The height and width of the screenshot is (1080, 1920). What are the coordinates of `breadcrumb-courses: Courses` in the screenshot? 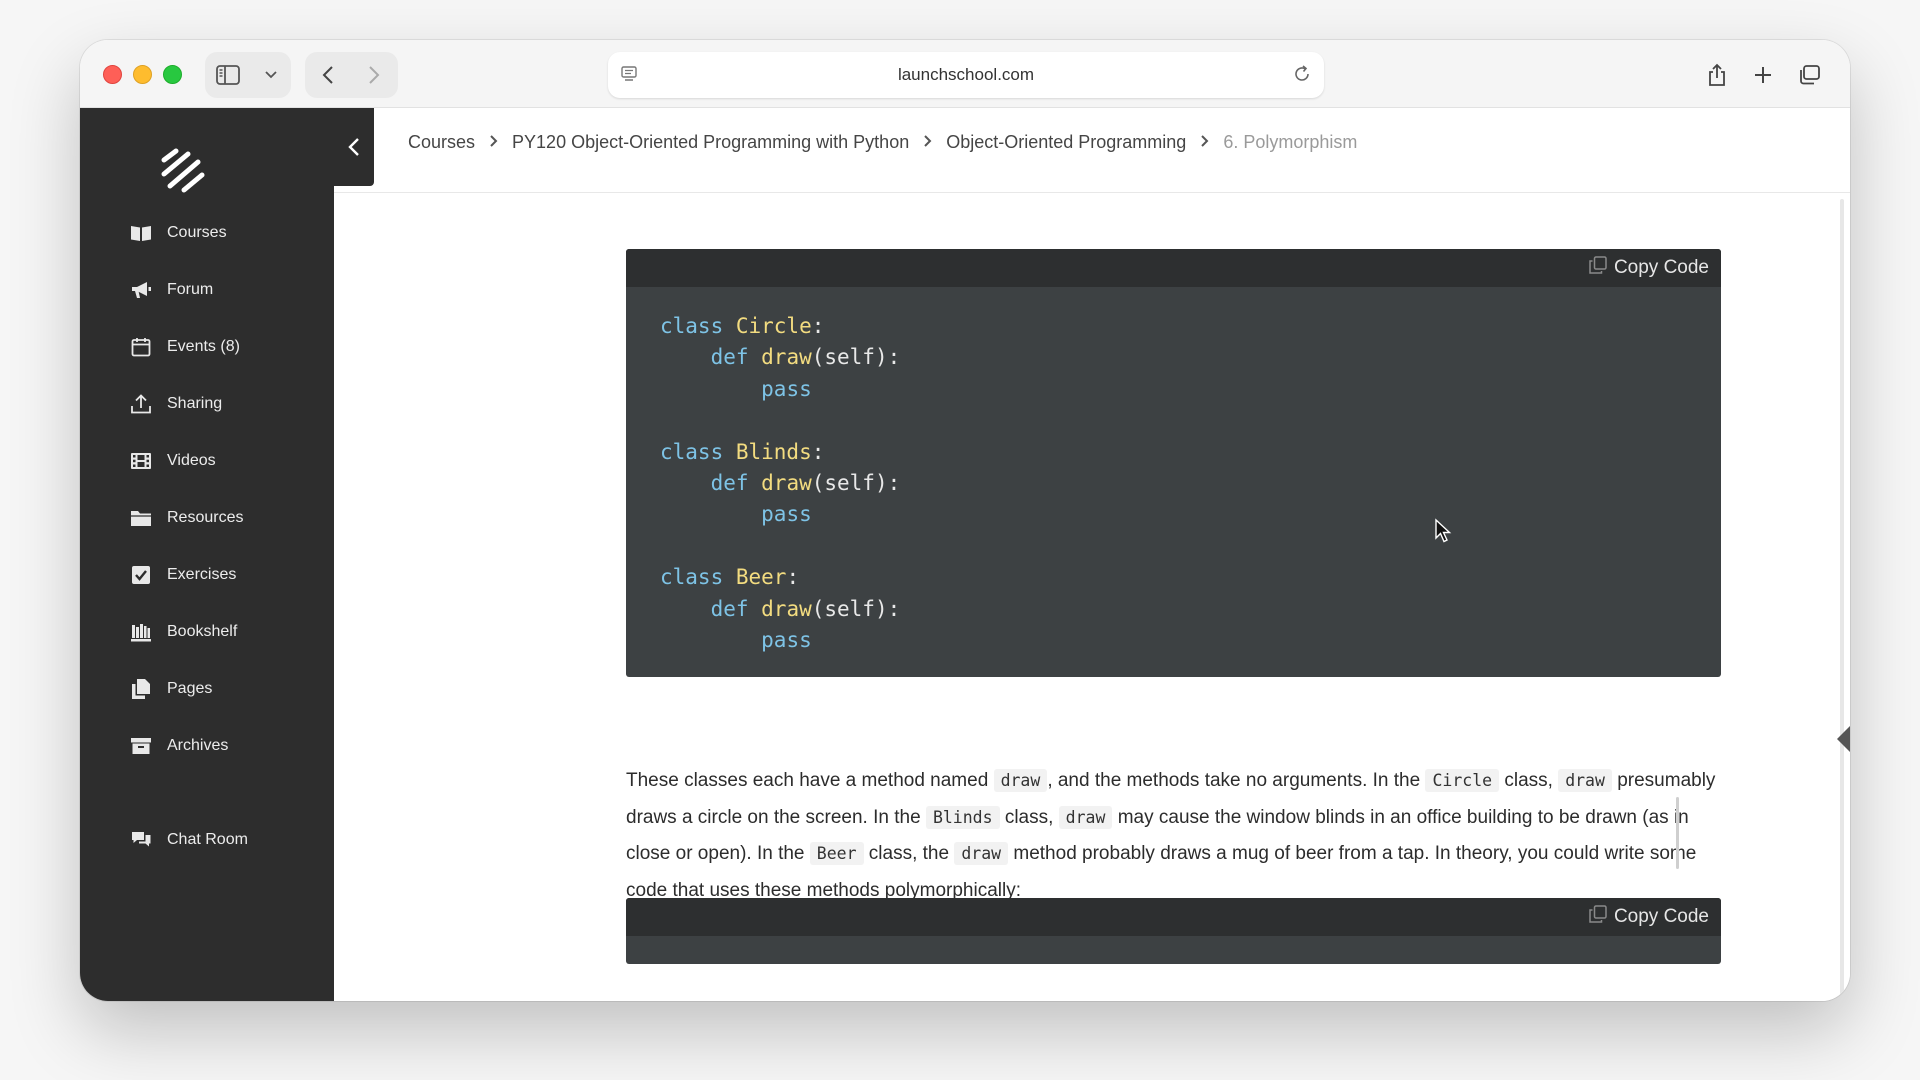 It's located at (441, 142).